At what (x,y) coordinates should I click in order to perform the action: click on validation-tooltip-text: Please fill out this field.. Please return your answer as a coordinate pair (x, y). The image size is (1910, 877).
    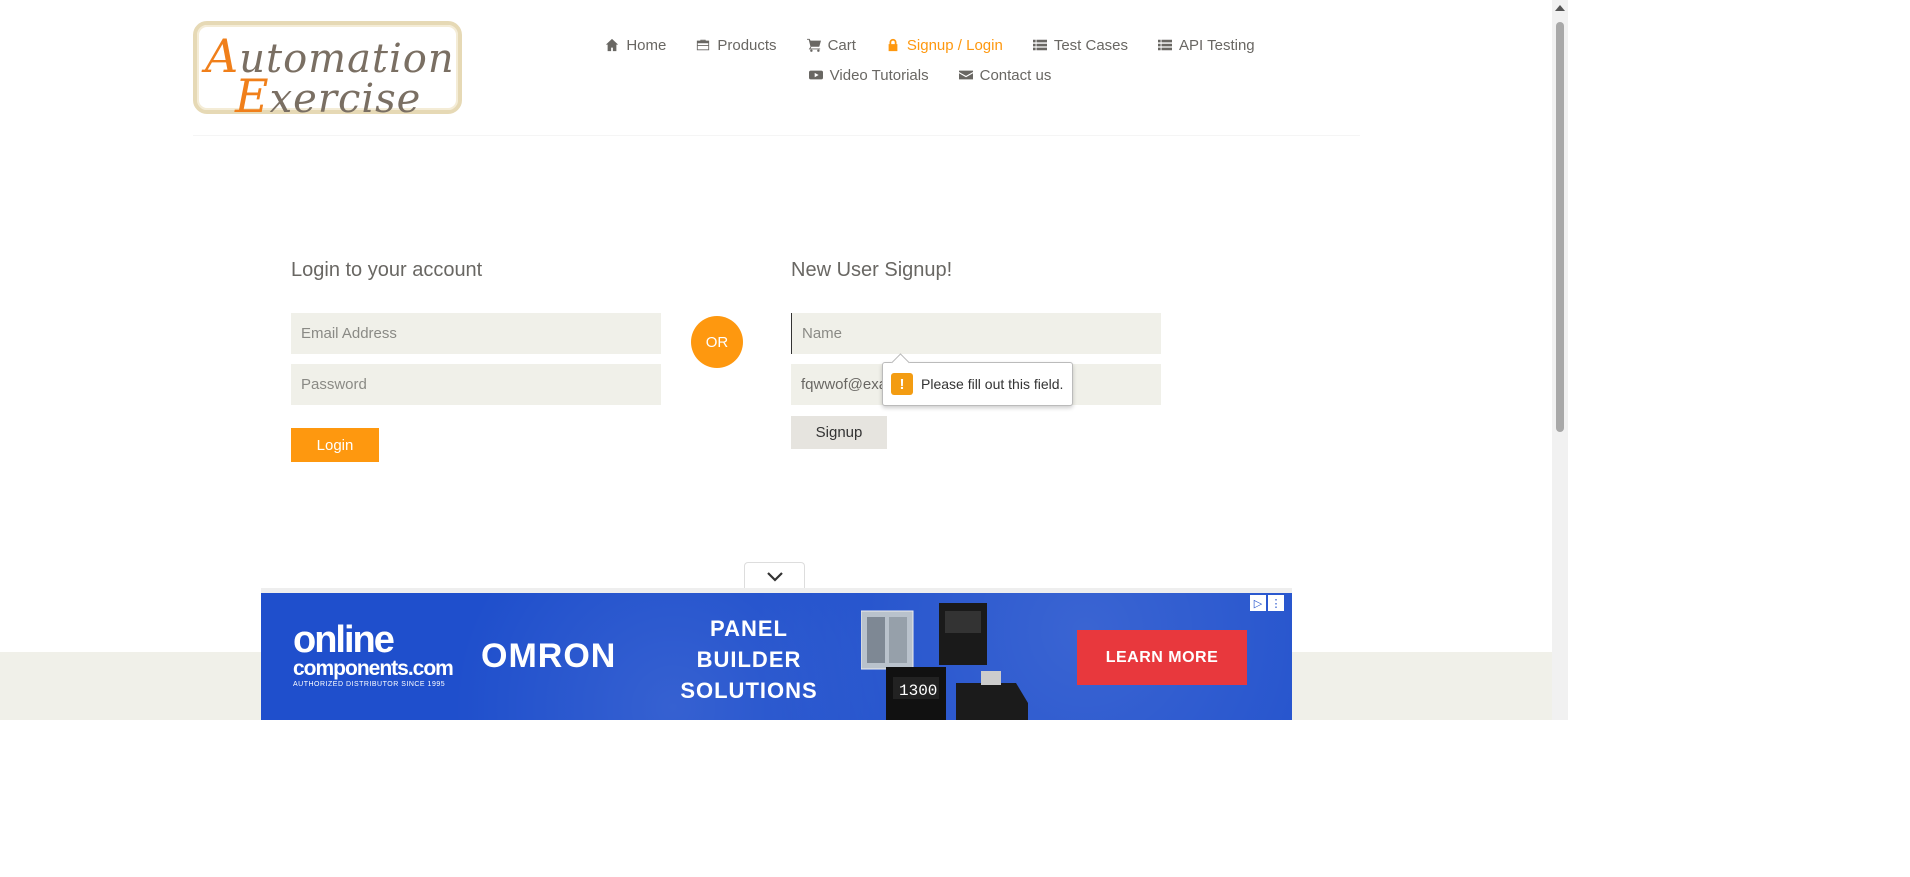
    Looking at the image, I should click on (992, 384).